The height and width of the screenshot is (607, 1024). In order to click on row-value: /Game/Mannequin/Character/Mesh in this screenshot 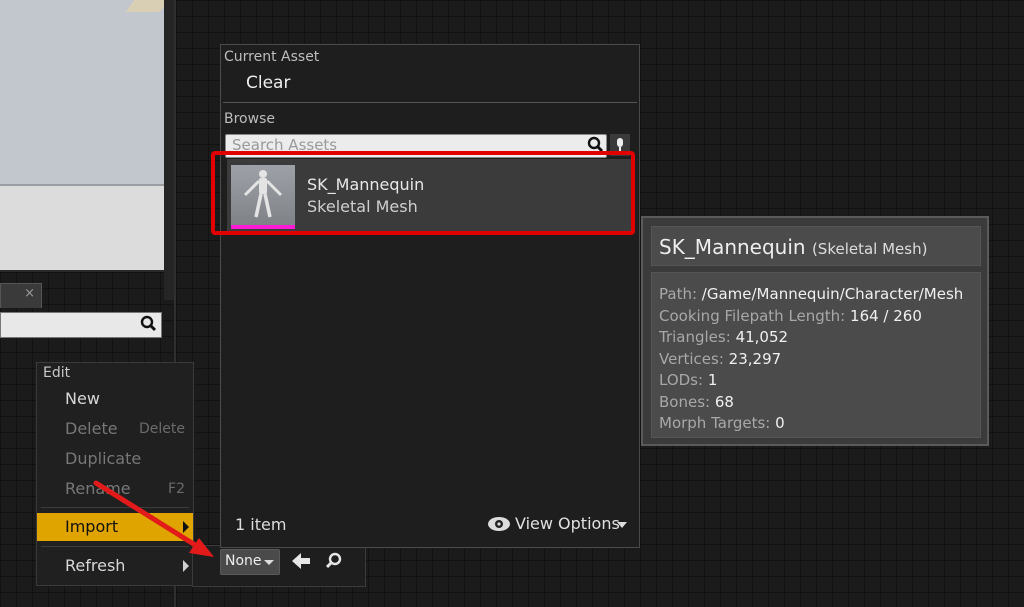, I will do `click(832, 294)`.